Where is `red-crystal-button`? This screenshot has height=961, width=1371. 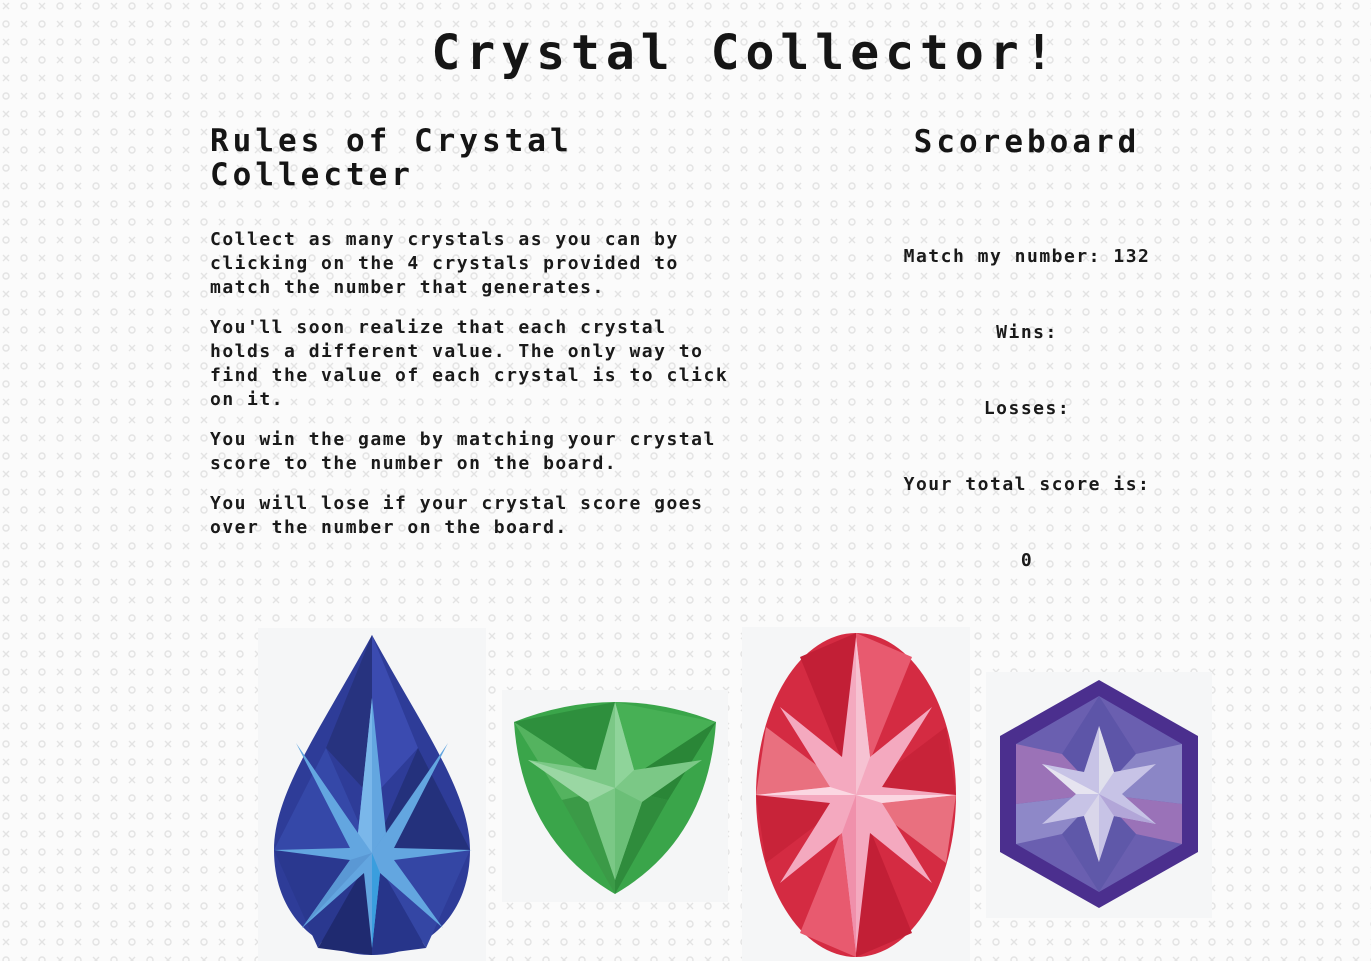 red-crystal-button is located at coordinates (856, 794).